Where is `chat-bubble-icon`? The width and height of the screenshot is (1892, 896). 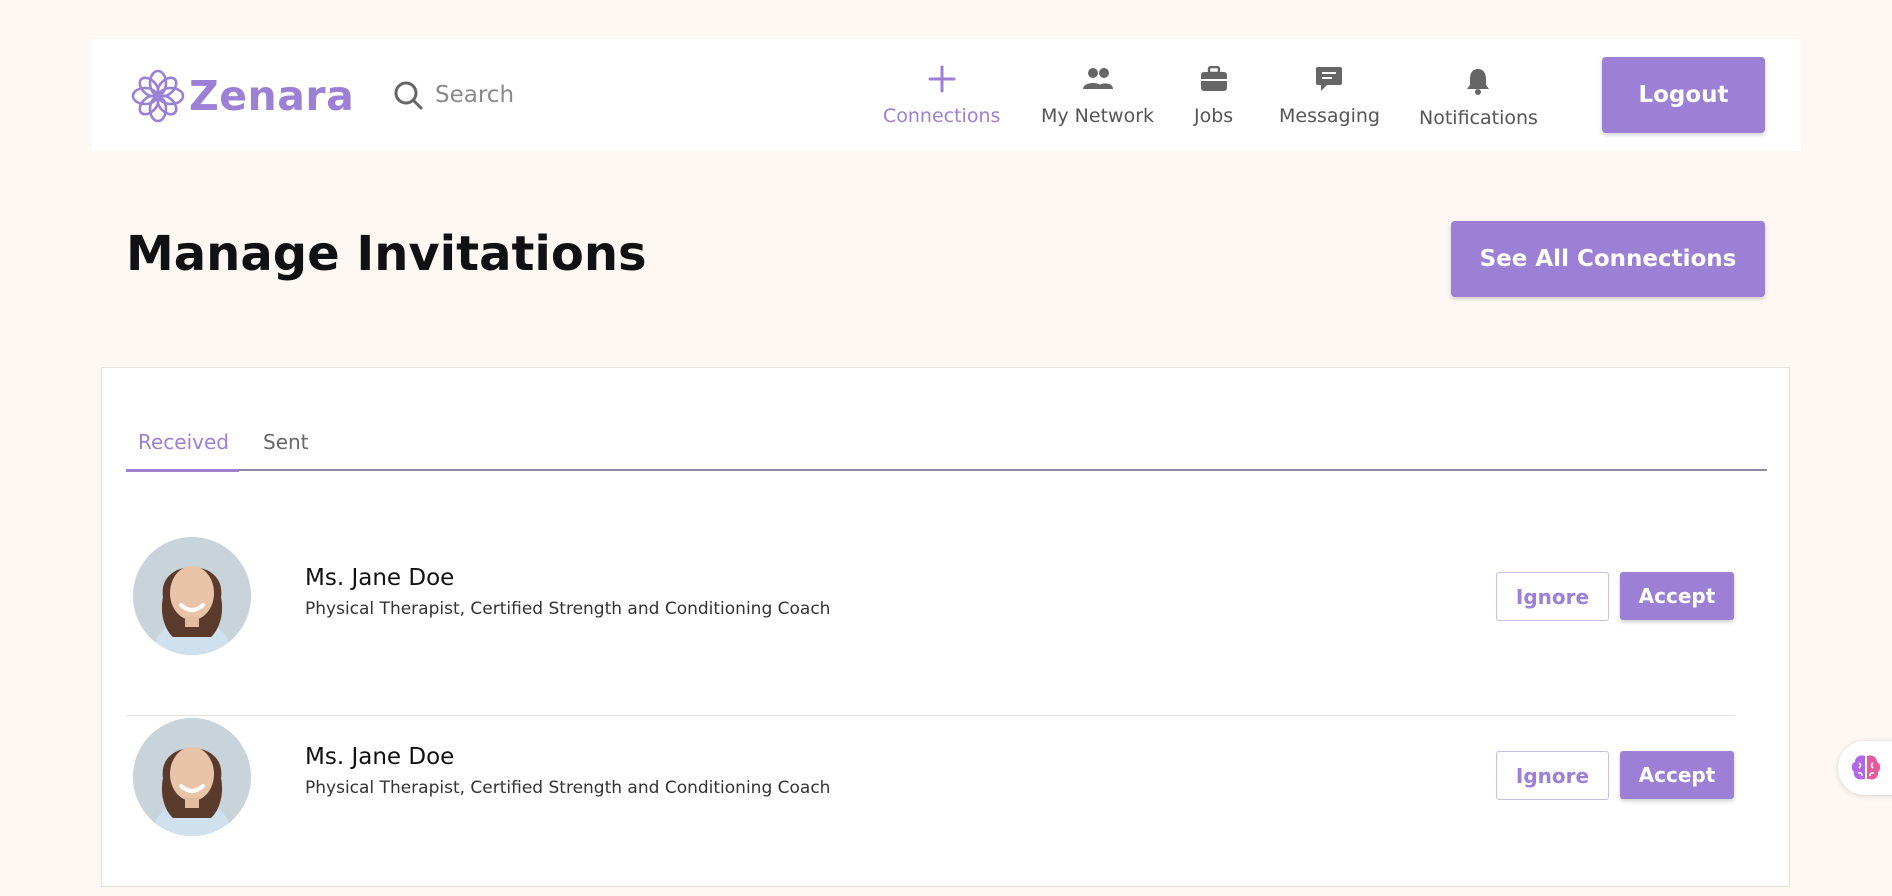 chat-bubble-icon is located at coordinates (1329, 79).